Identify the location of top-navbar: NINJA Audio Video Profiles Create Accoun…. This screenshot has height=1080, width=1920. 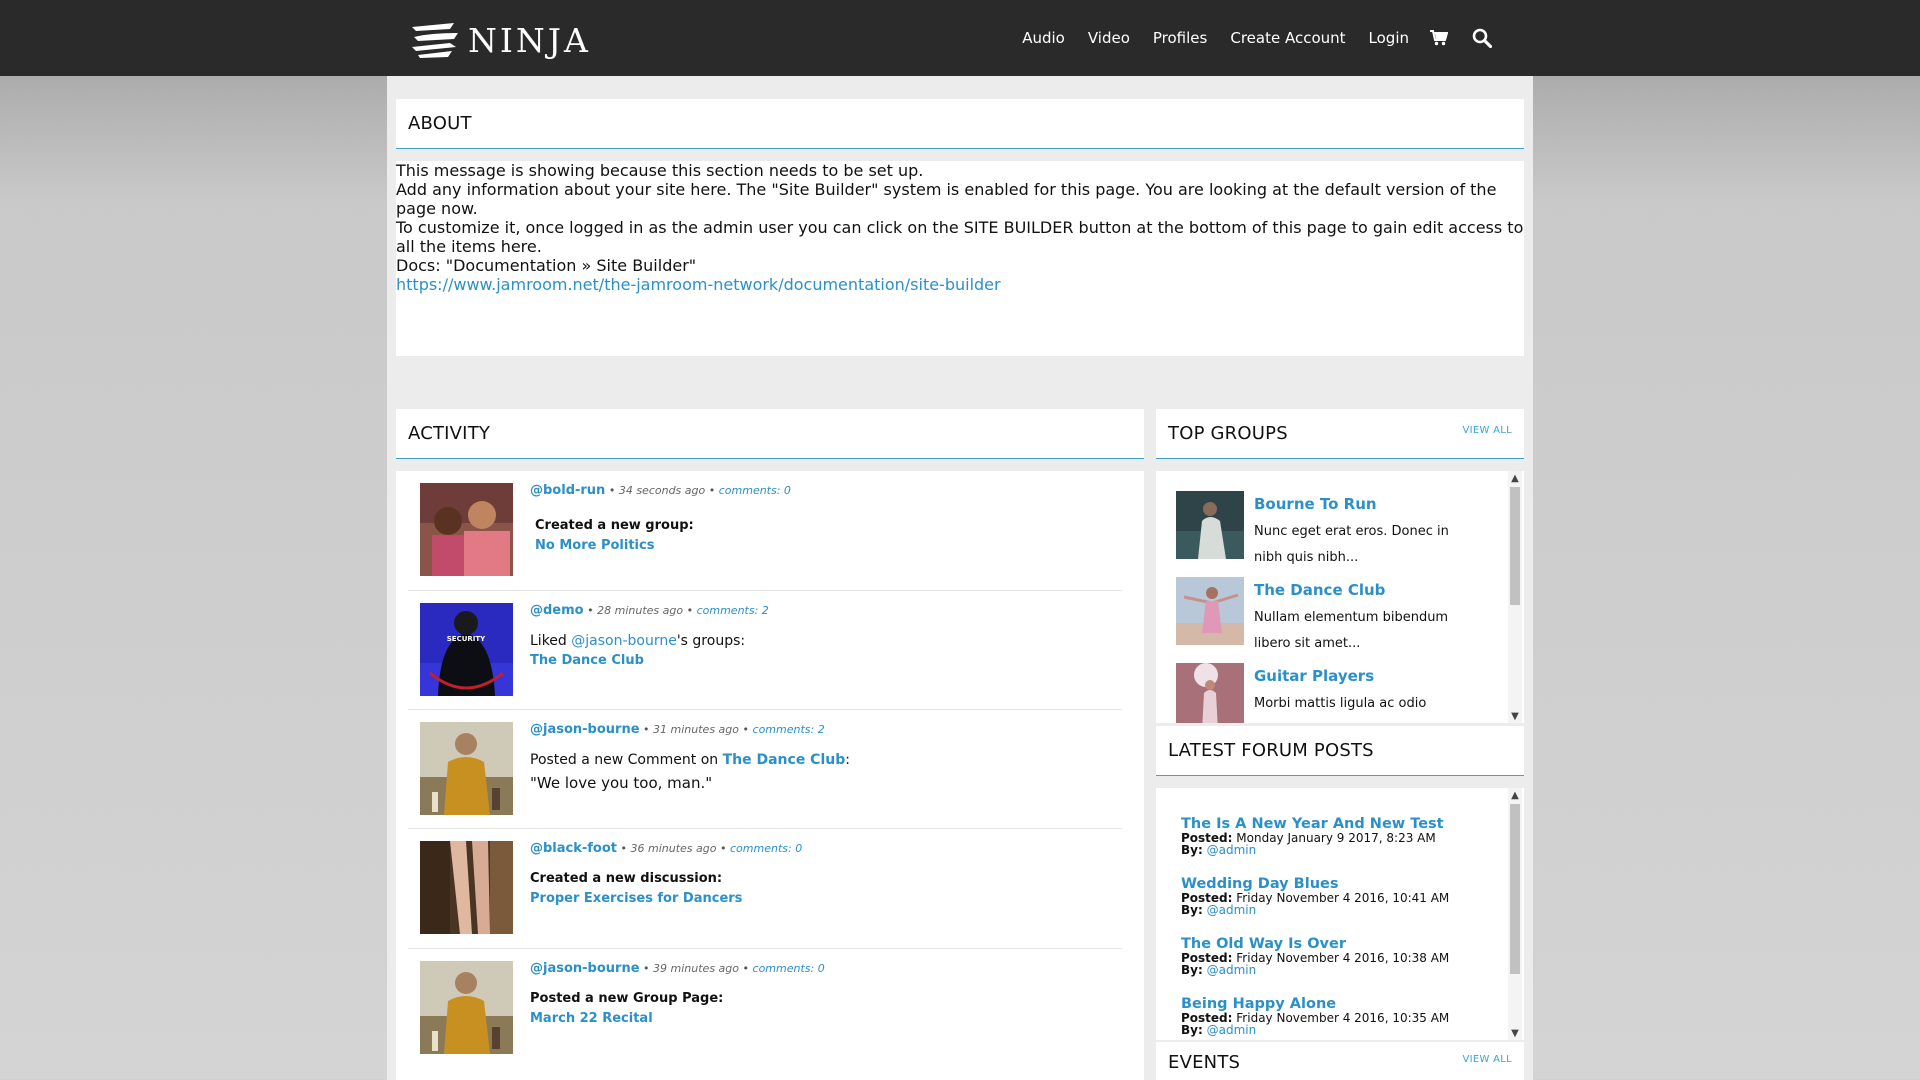
(960, 38).